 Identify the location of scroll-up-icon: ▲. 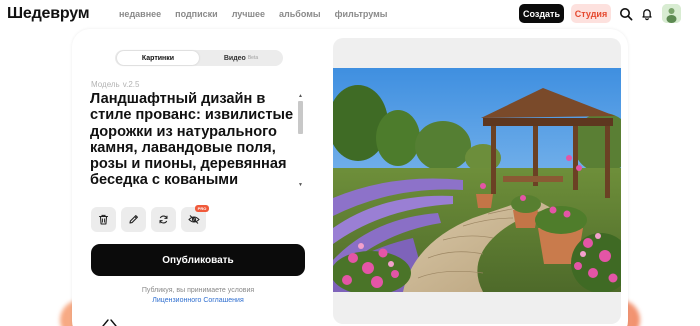
(300, 96).